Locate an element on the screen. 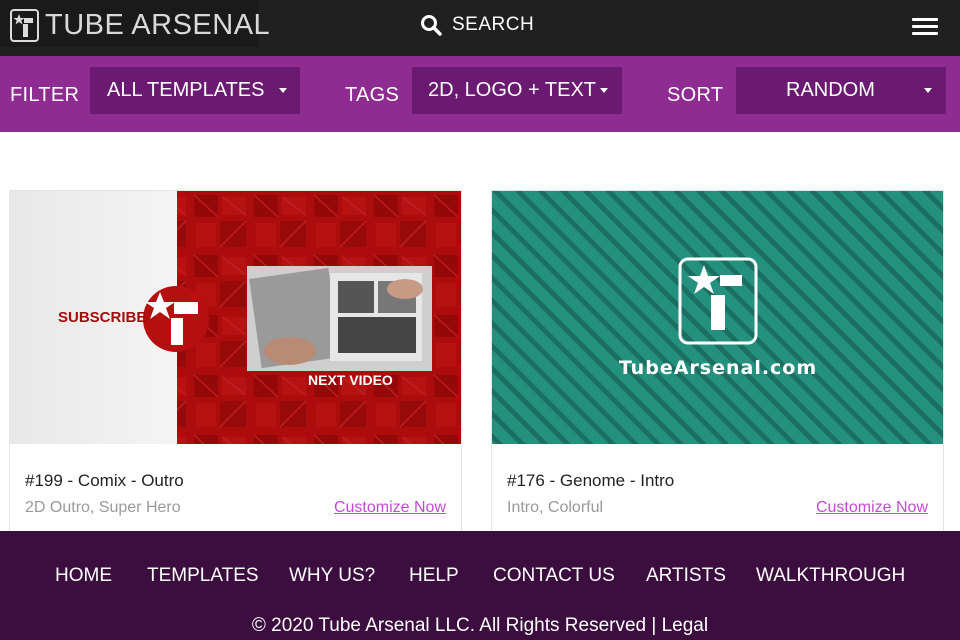 The width and height of the screenshot is (960, 640). tags-dropdown-value: 2D, LOGO + TEXT is located at coordinates (512, 90).